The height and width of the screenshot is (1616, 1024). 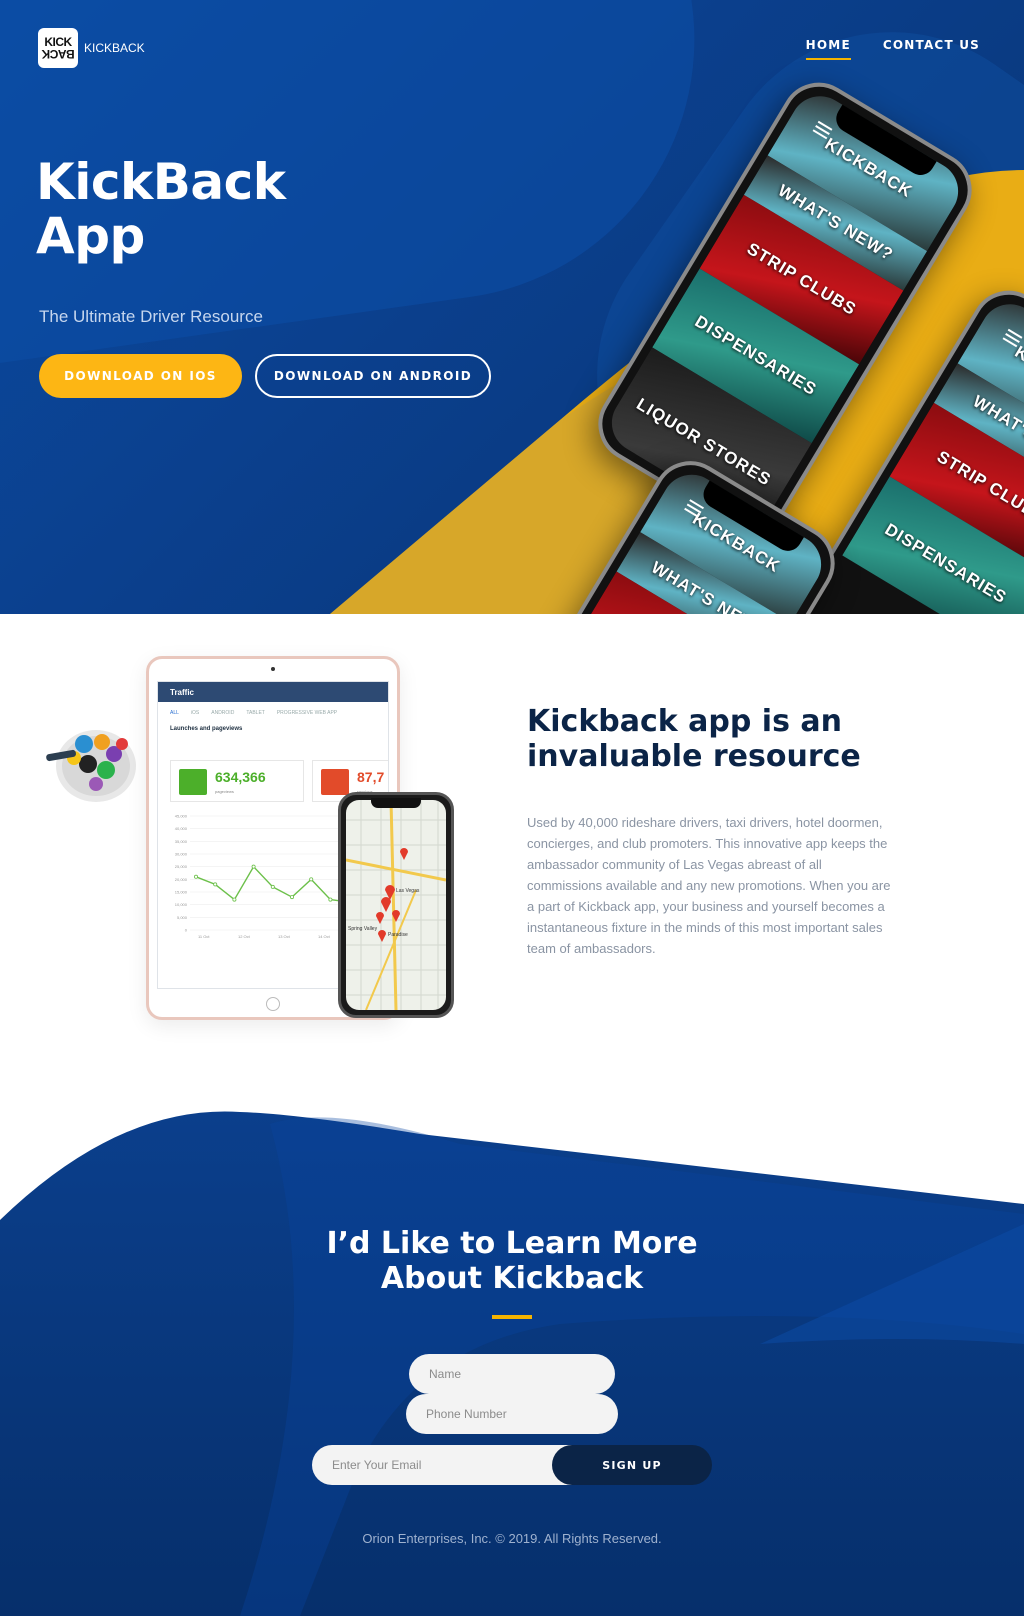 I want to click on logo-mark: KICK BACK, so click(x=58, y=48).